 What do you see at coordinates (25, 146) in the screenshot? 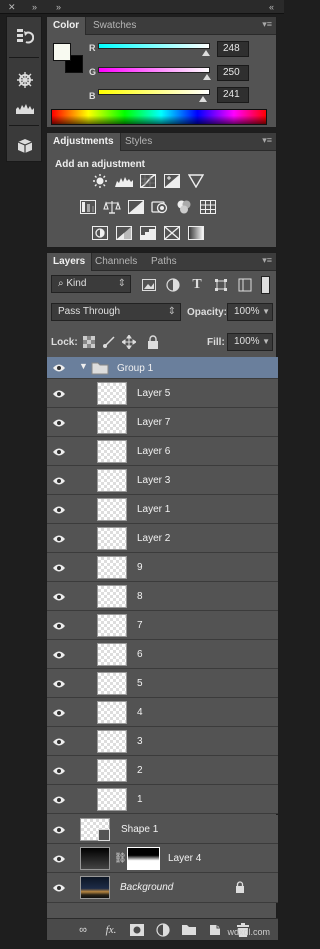
I see `3d-icon` at bounding box center [25, 146].